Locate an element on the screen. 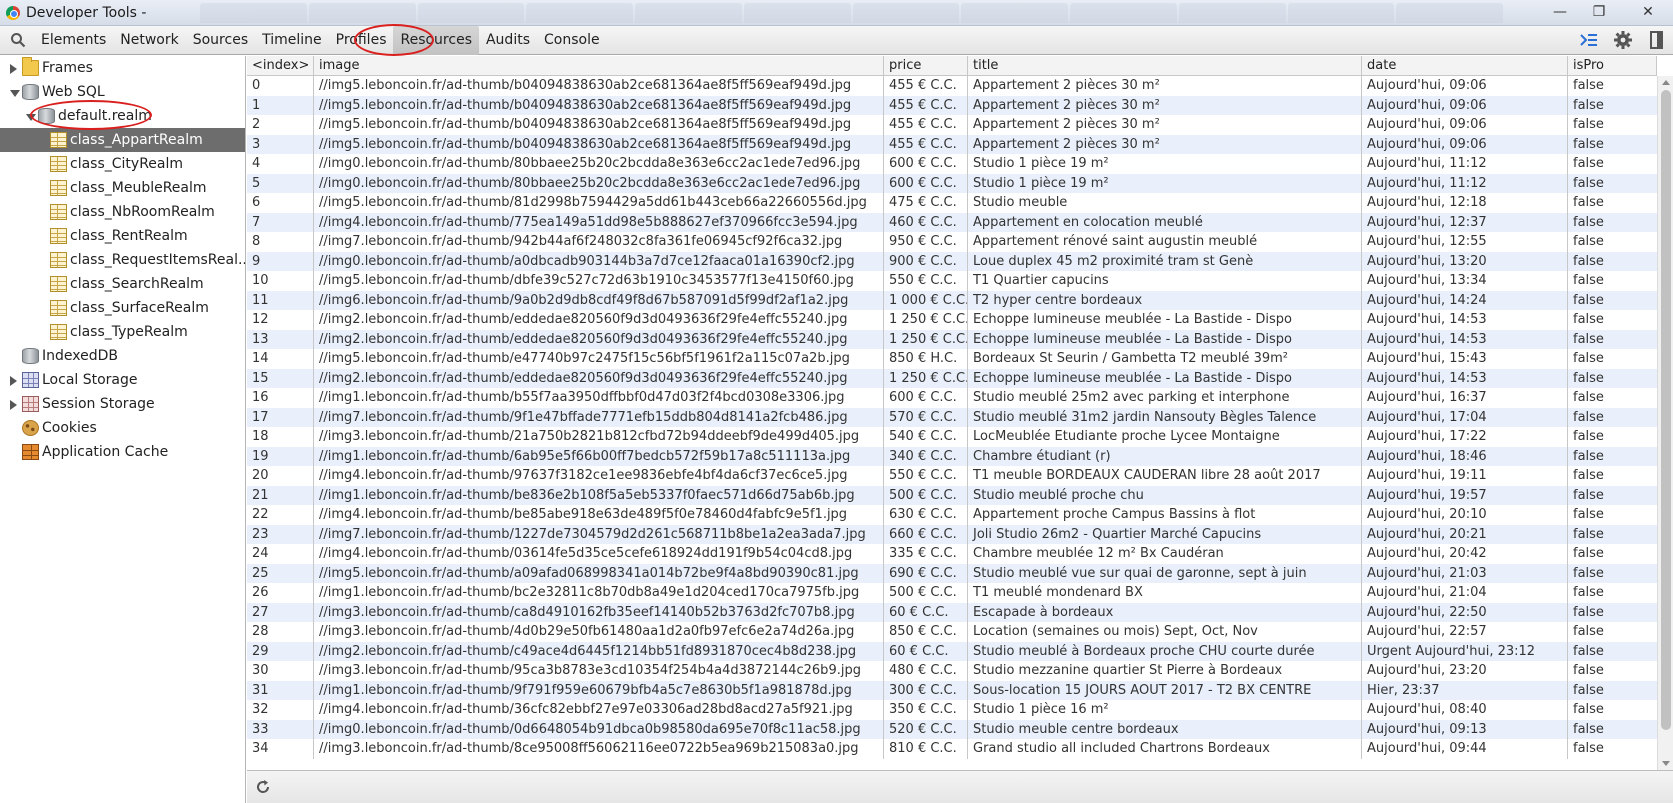 The width and height of the screenshot is (1673, 803). tab-profiles: Profiles is located at coordinates (361, 40).